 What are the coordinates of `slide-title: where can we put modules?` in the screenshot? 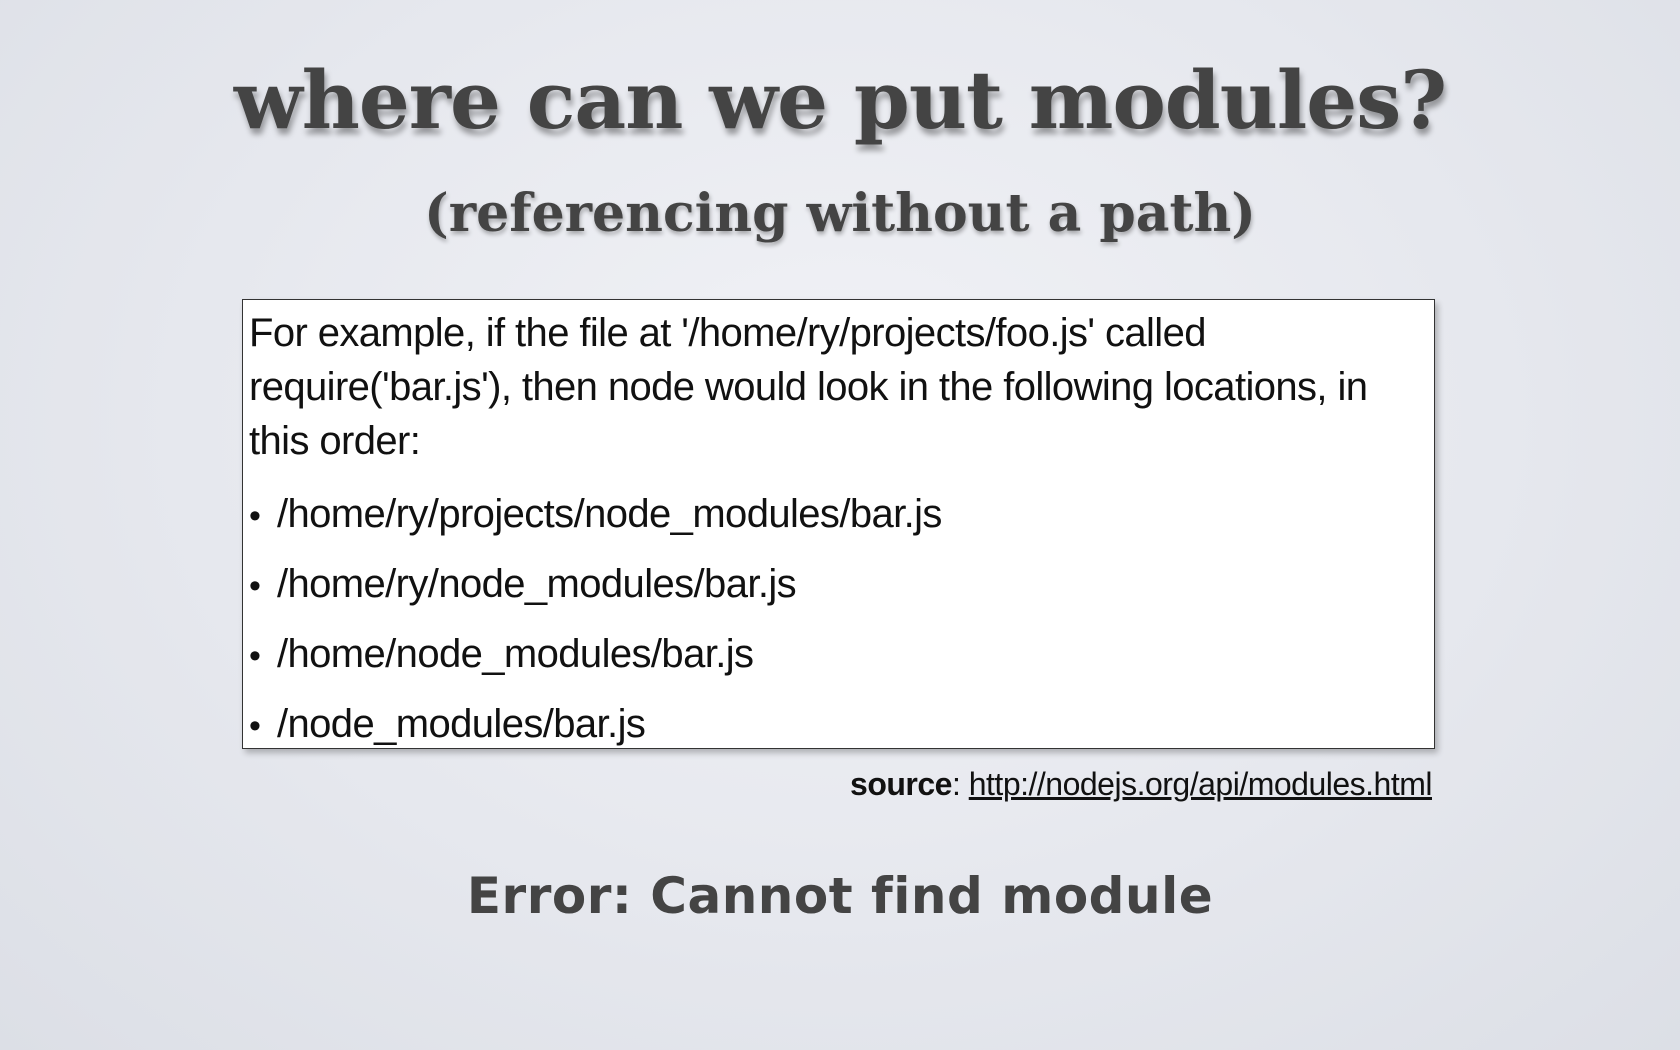 It's located at (840, 100).